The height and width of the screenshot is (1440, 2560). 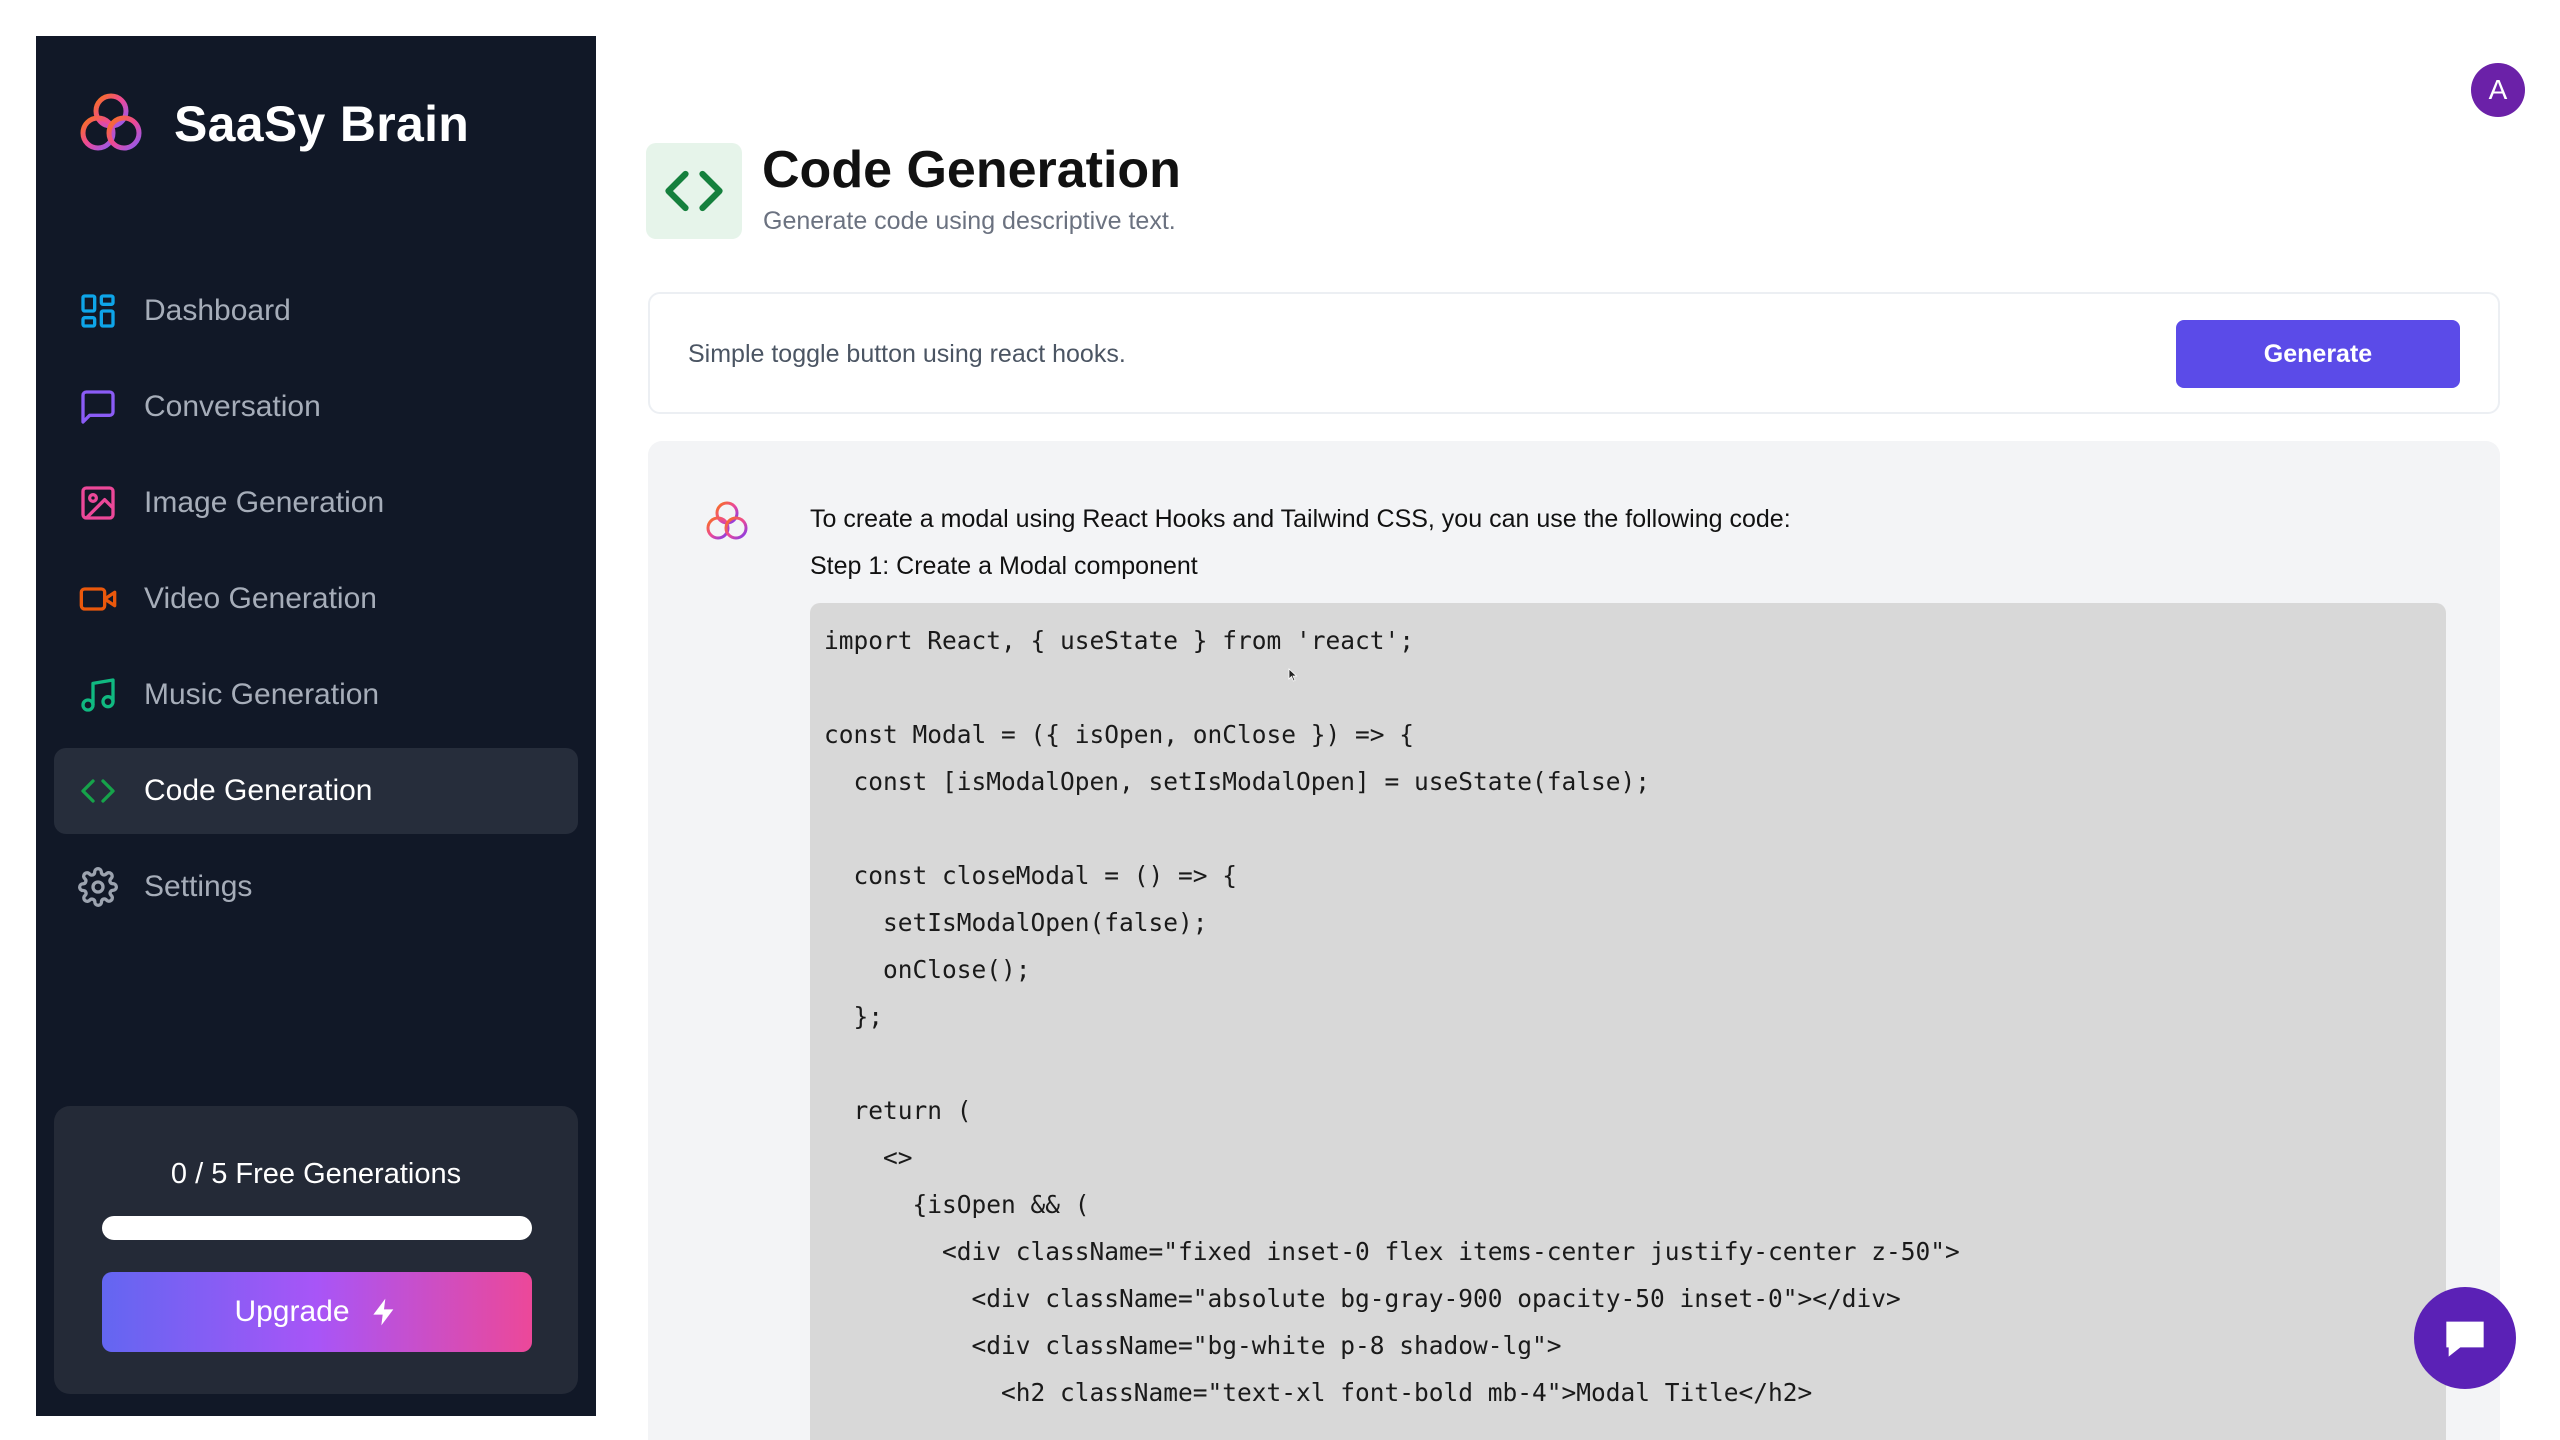 What do you see at coordinates (727, 520) in the screenshot?
I see `bot-avatar-icon` at bounding box center [727, 520].